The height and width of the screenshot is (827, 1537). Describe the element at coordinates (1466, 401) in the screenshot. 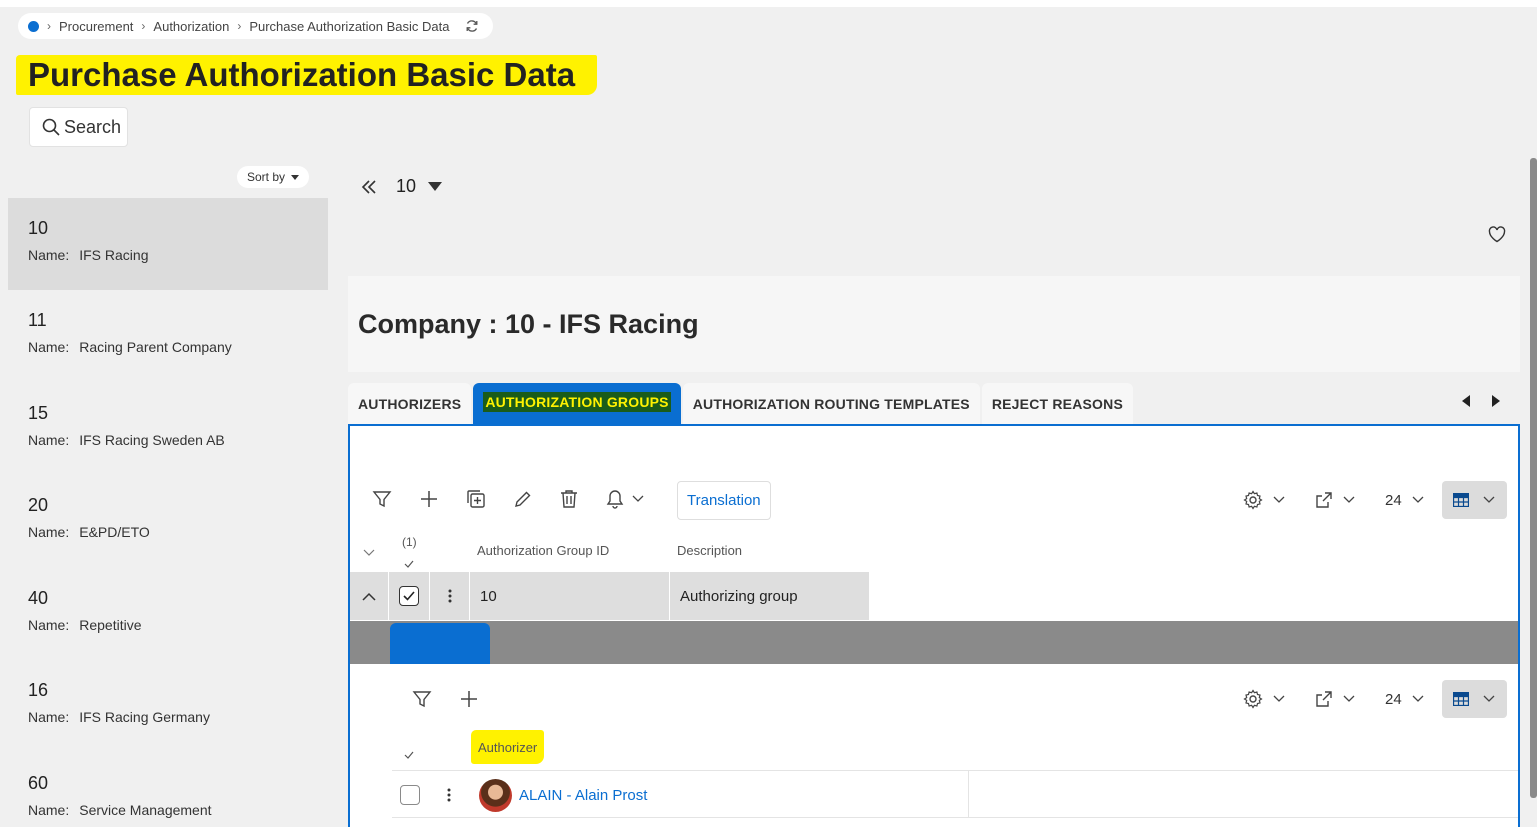

I see `caret-left-icon` at that location.